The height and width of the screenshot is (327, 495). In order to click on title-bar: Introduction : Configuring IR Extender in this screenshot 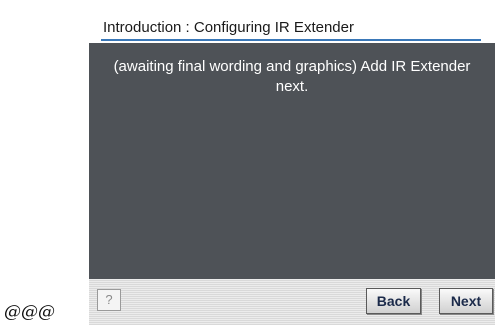, I will do `click(292, 27)`.